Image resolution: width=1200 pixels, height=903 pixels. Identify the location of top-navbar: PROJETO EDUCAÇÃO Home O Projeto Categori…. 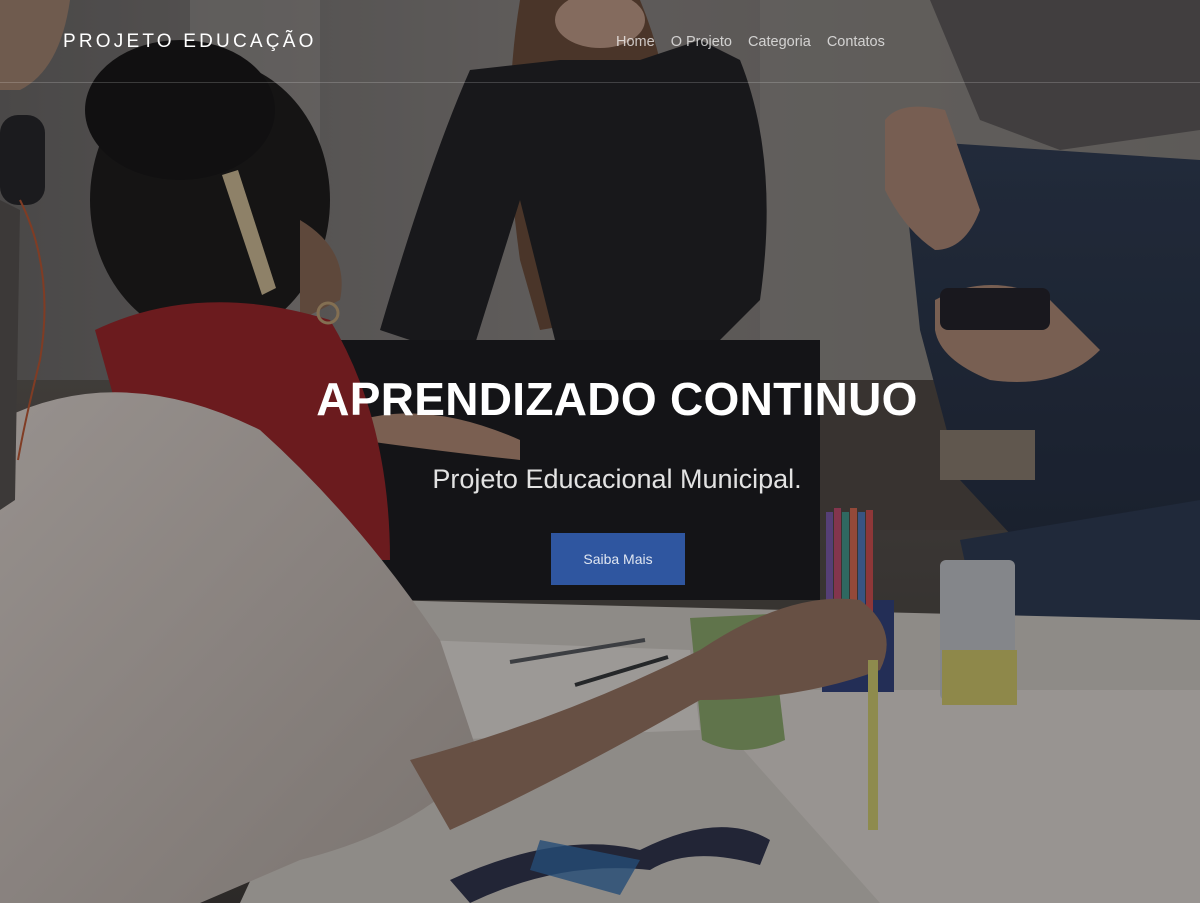
(600, 41).